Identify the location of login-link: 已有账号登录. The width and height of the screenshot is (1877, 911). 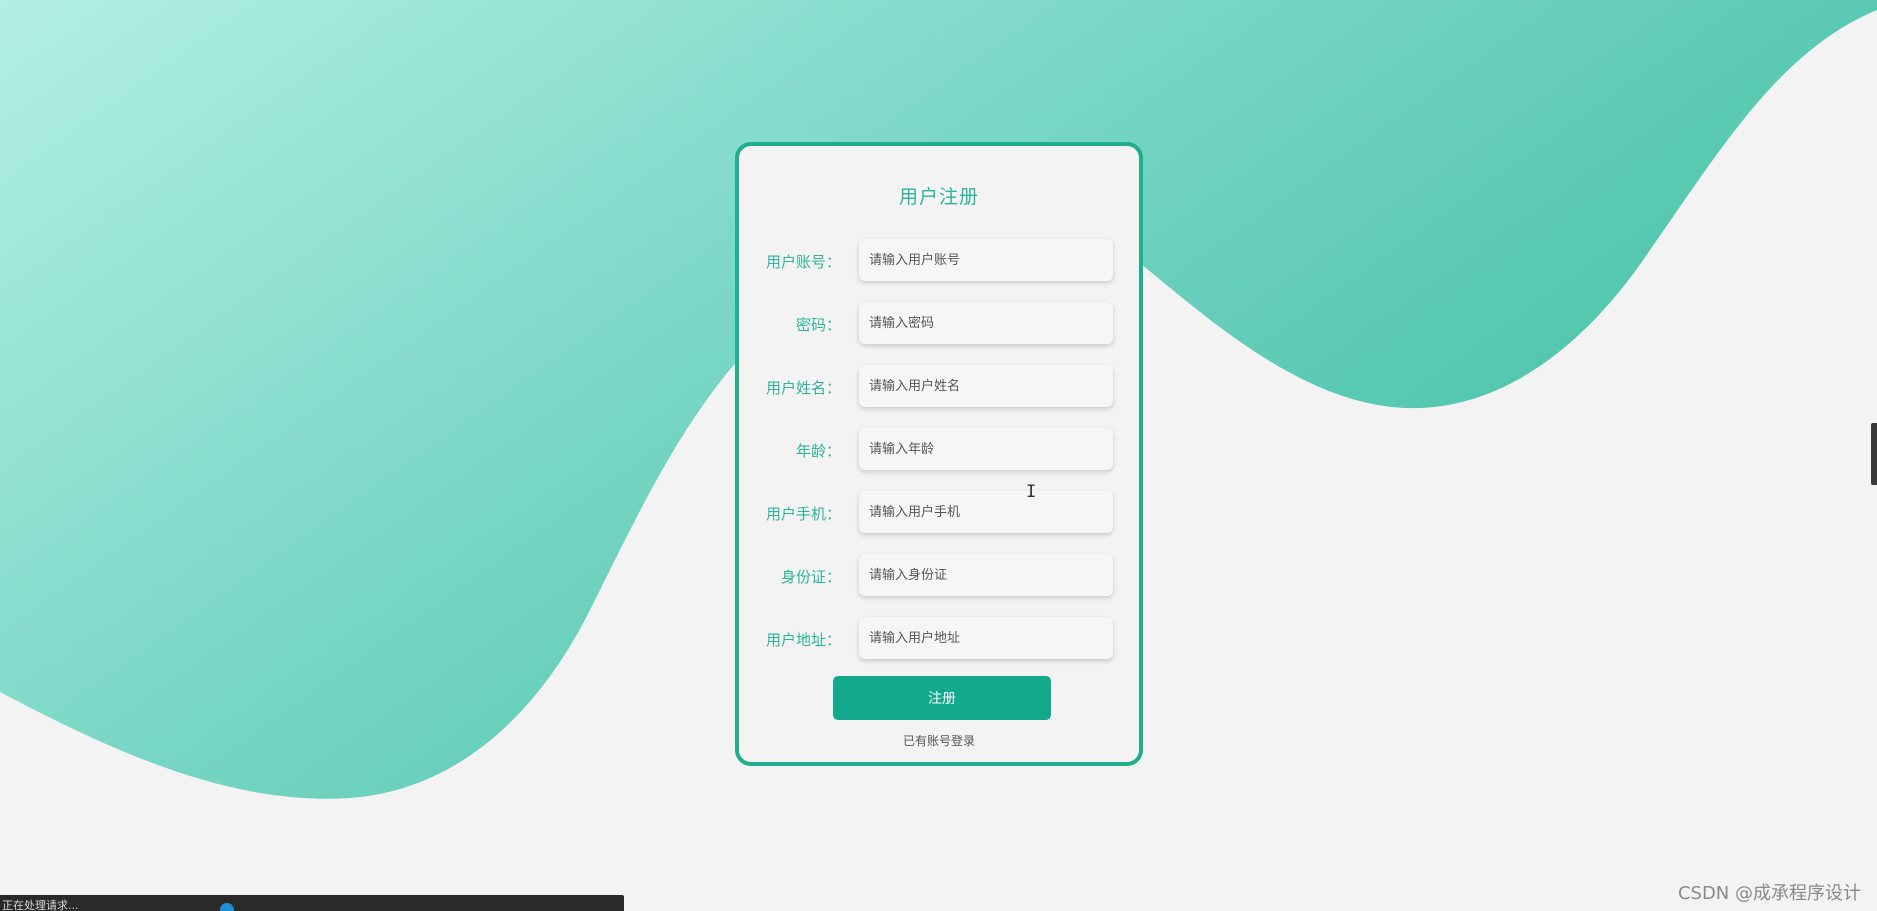
(939, 740).